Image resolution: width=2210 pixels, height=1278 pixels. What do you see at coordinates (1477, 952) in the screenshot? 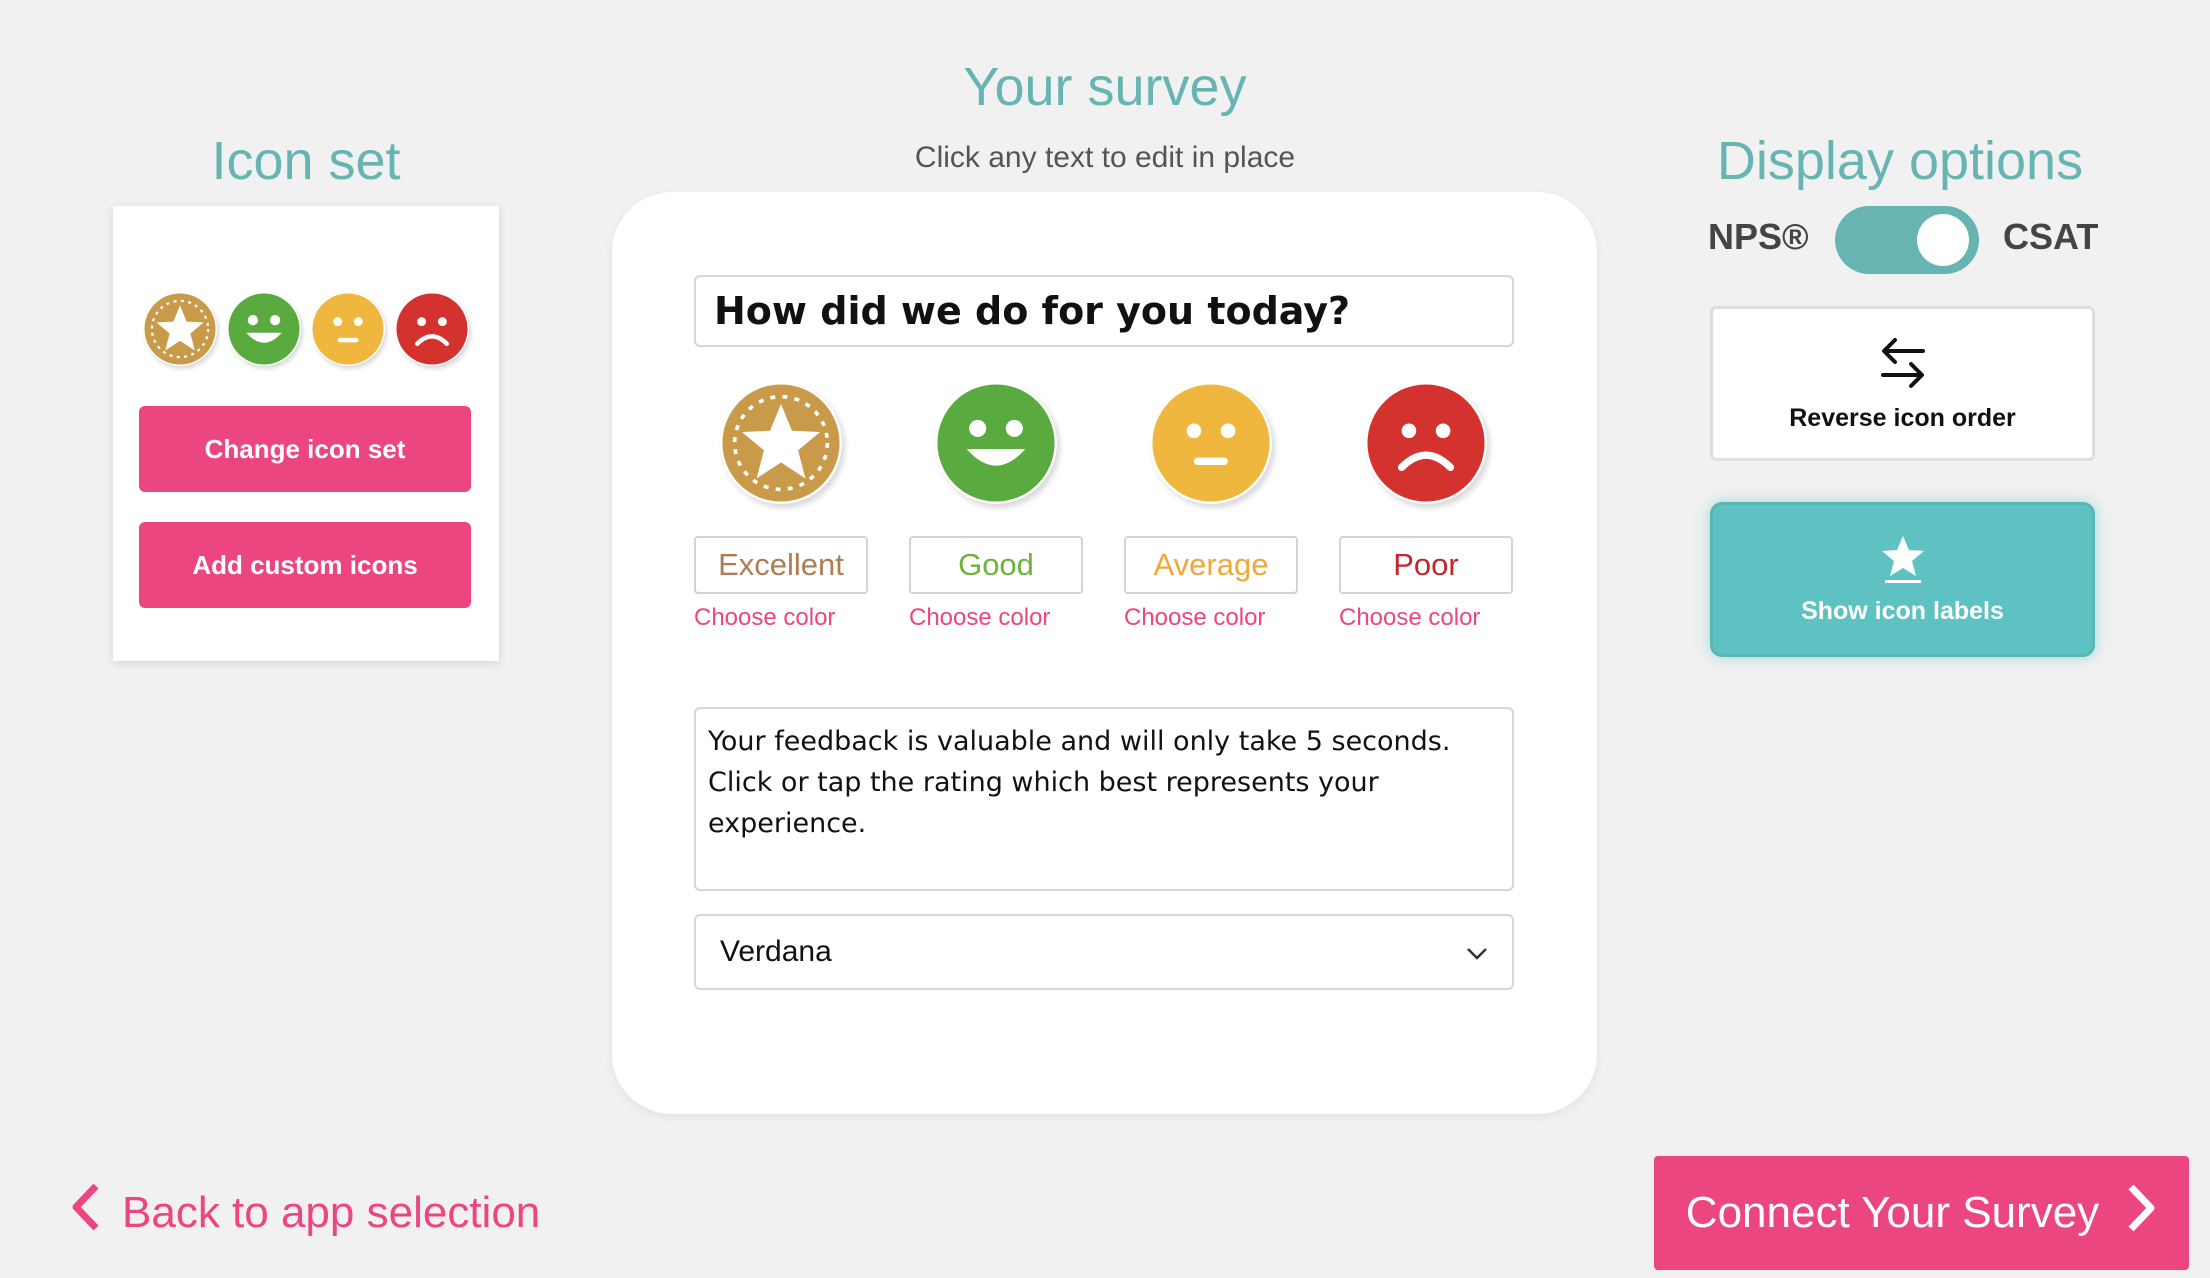
I see `chevron-down-icon` at bounding box center [1477, 952].